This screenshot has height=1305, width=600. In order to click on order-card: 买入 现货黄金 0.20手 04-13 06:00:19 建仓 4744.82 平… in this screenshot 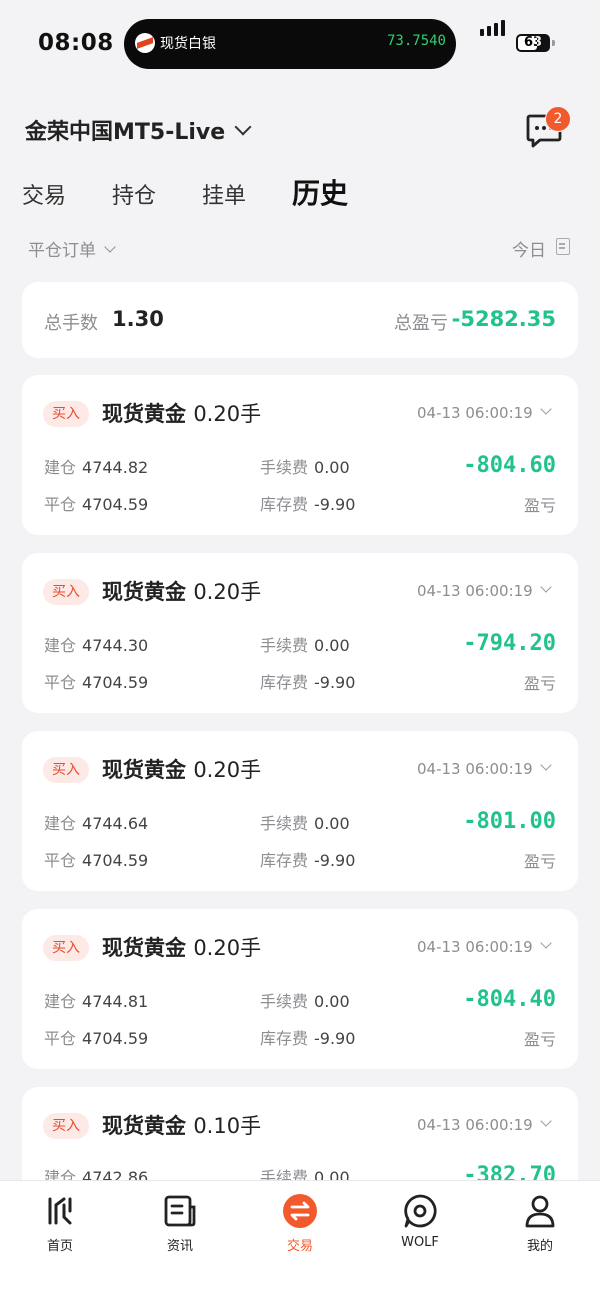, I will do `click(300, 455)`.